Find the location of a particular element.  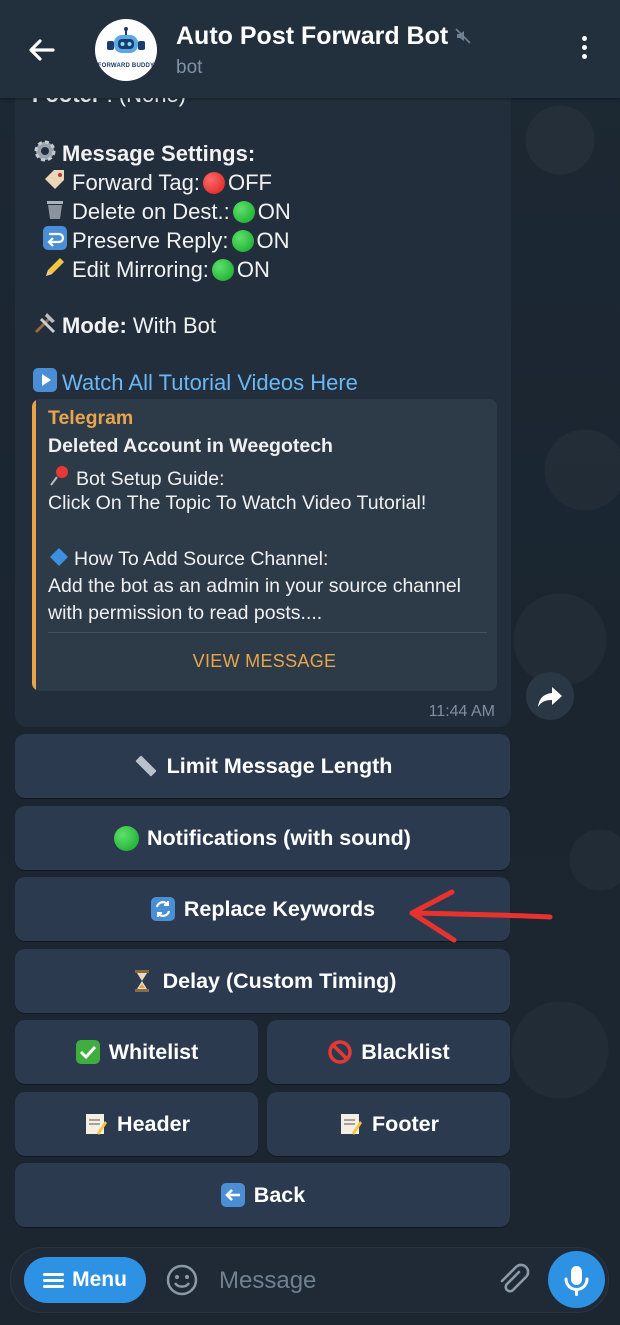

gear-icon is located at coordinates (45, 151).